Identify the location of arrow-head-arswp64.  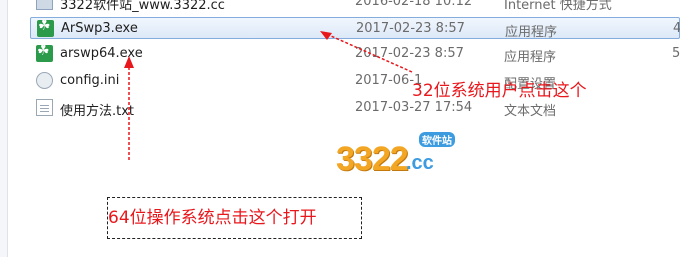
(129, 62).